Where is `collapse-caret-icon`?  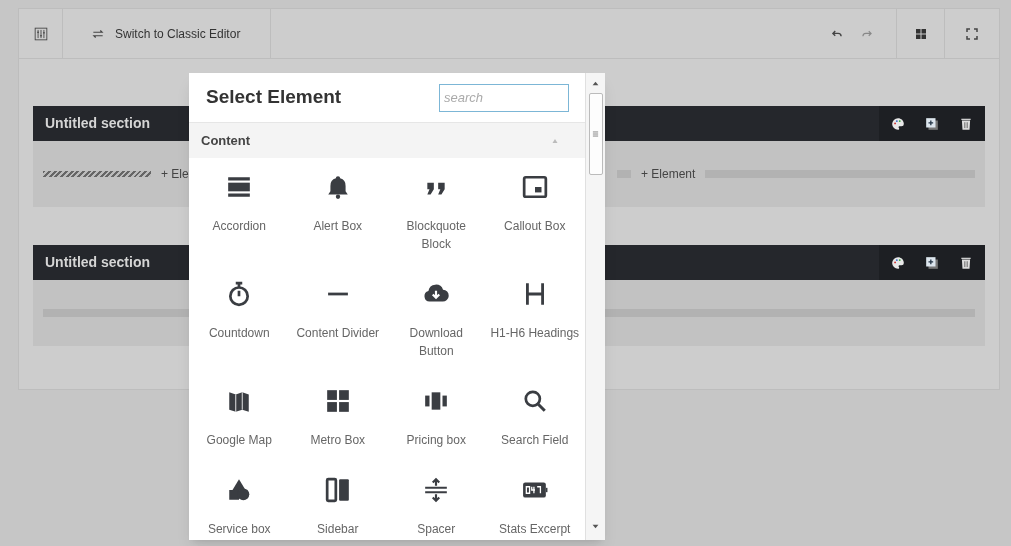
collapse-caret-icon is located at coordinates (555, 140).